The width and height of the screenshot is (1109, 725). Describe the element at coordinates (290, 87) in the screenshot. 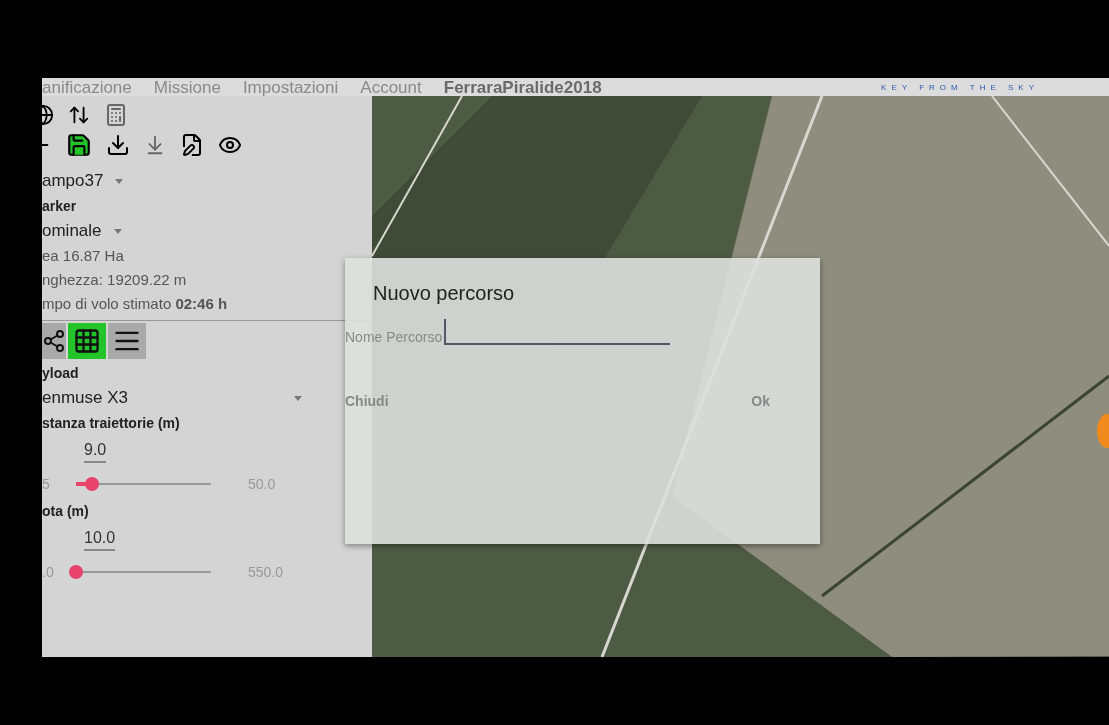

I see `menu-item: Impostazioni` at that location.